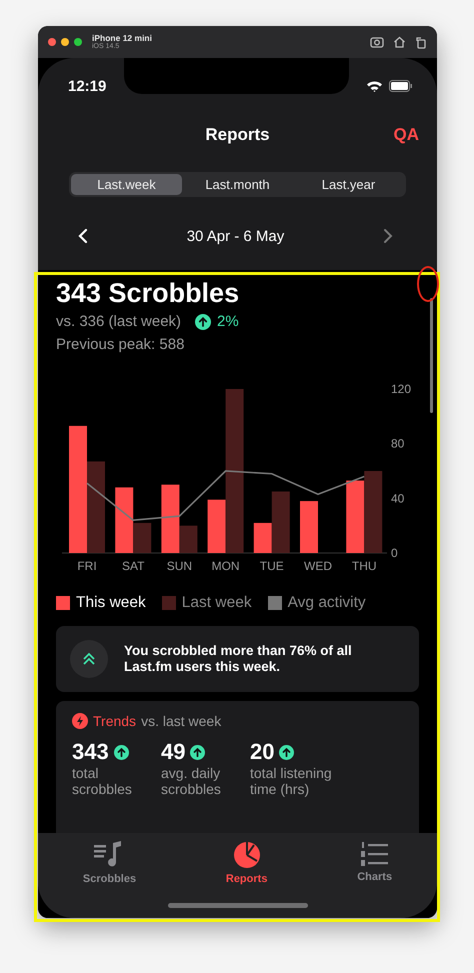  Describe the element at coordinates (52, 42) in the screenshot. I see `close-dot` at that location.